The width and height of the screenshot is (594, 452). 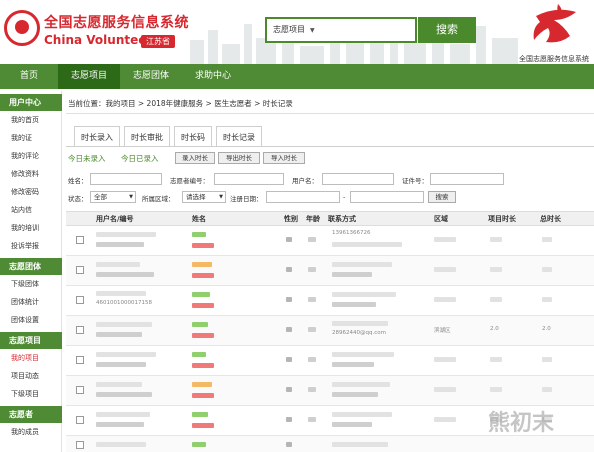 What do you see at coordinates (30, 246) in the screenshot?
I see `sidebar-item-complaints: 投诉举报` at bounding box center [30, 246].